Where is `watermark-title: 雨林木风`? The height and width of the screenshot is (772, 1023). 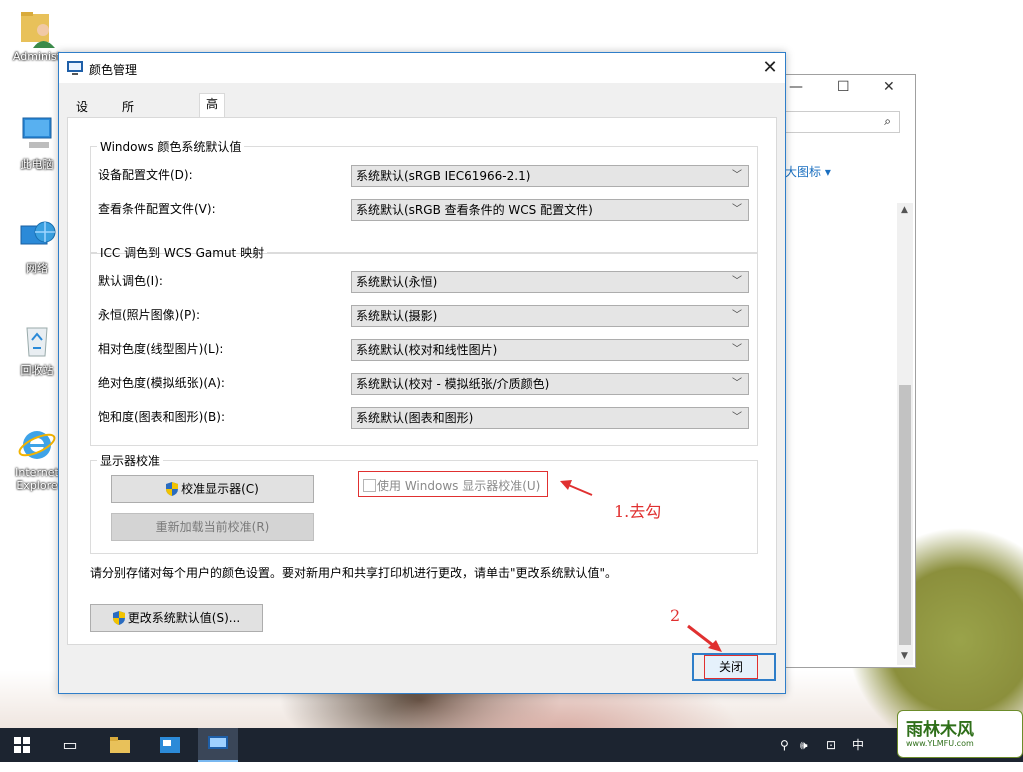 watermark-title: 雨林木风 is located at coordinates (940, 730).